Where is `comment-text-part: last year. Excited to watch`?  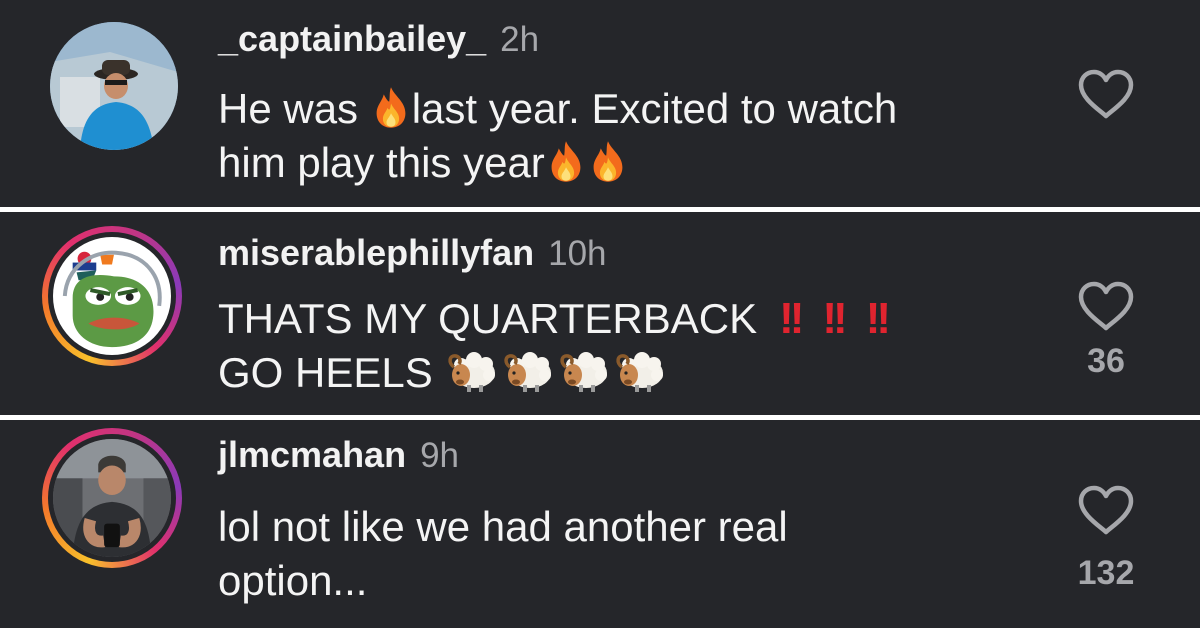
comment-text-part: last year. Excited to watch is located at coordinates (654, 108).